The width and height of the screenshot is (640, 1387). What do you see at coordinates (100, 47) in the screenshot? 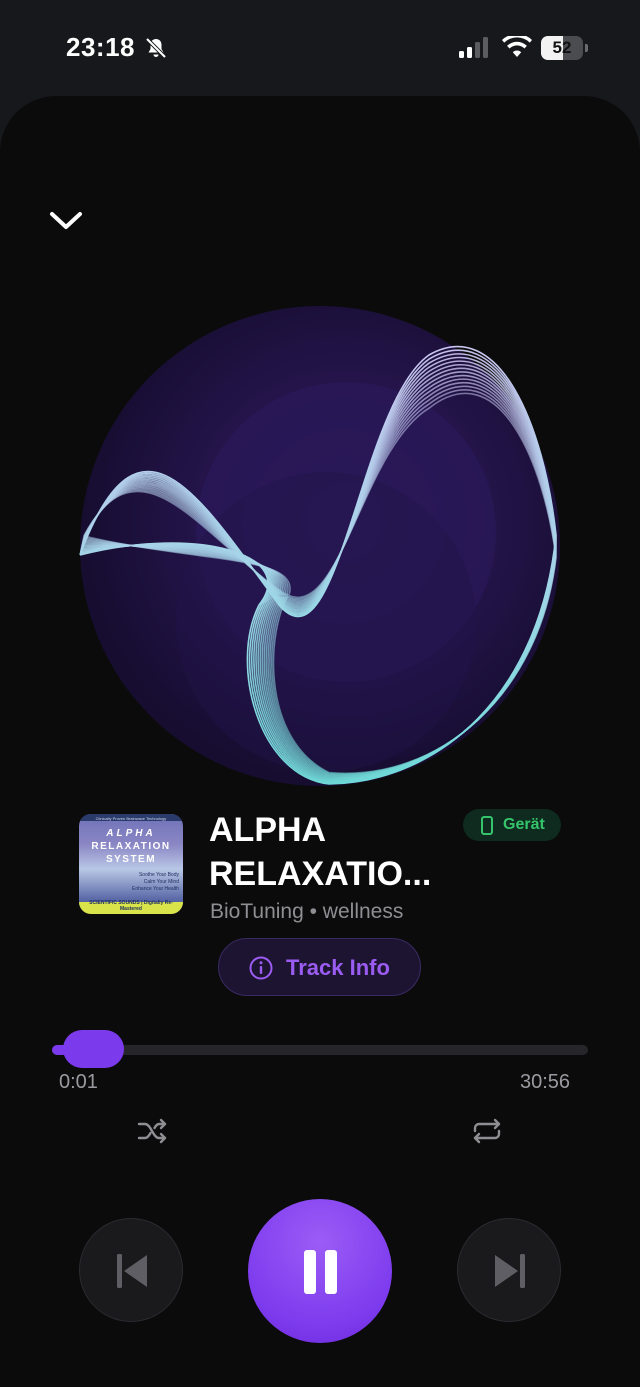
I see `status-time: 23:18` at bounding box center [100, 47].